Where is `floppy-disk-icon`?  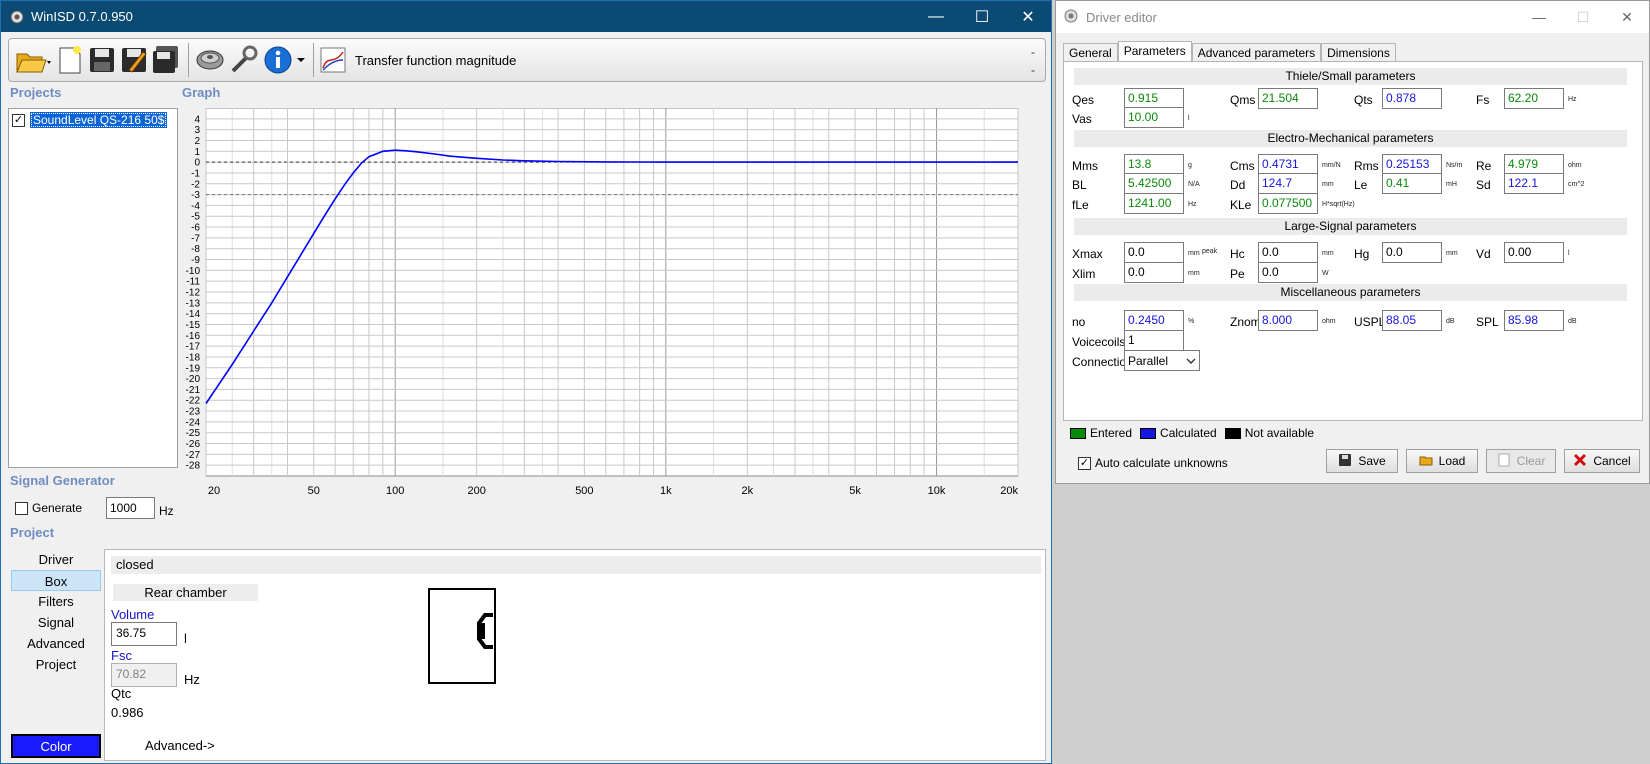 floppy-disk-icon is located at coordinates (1345, 461).